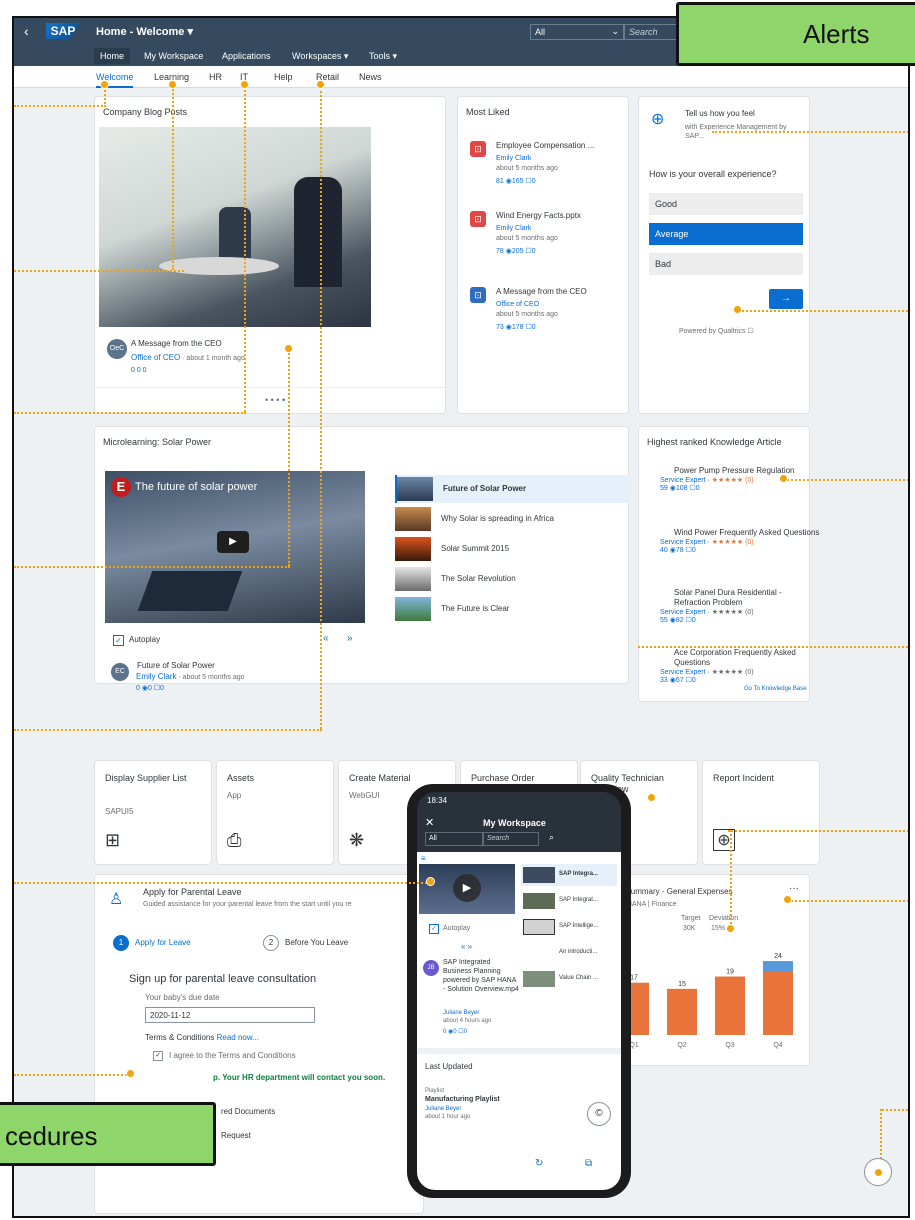 The height and width of the screenshot is (1220, 915). I want to click on video-player: E The future of solar power ▶, so click(235, 547).